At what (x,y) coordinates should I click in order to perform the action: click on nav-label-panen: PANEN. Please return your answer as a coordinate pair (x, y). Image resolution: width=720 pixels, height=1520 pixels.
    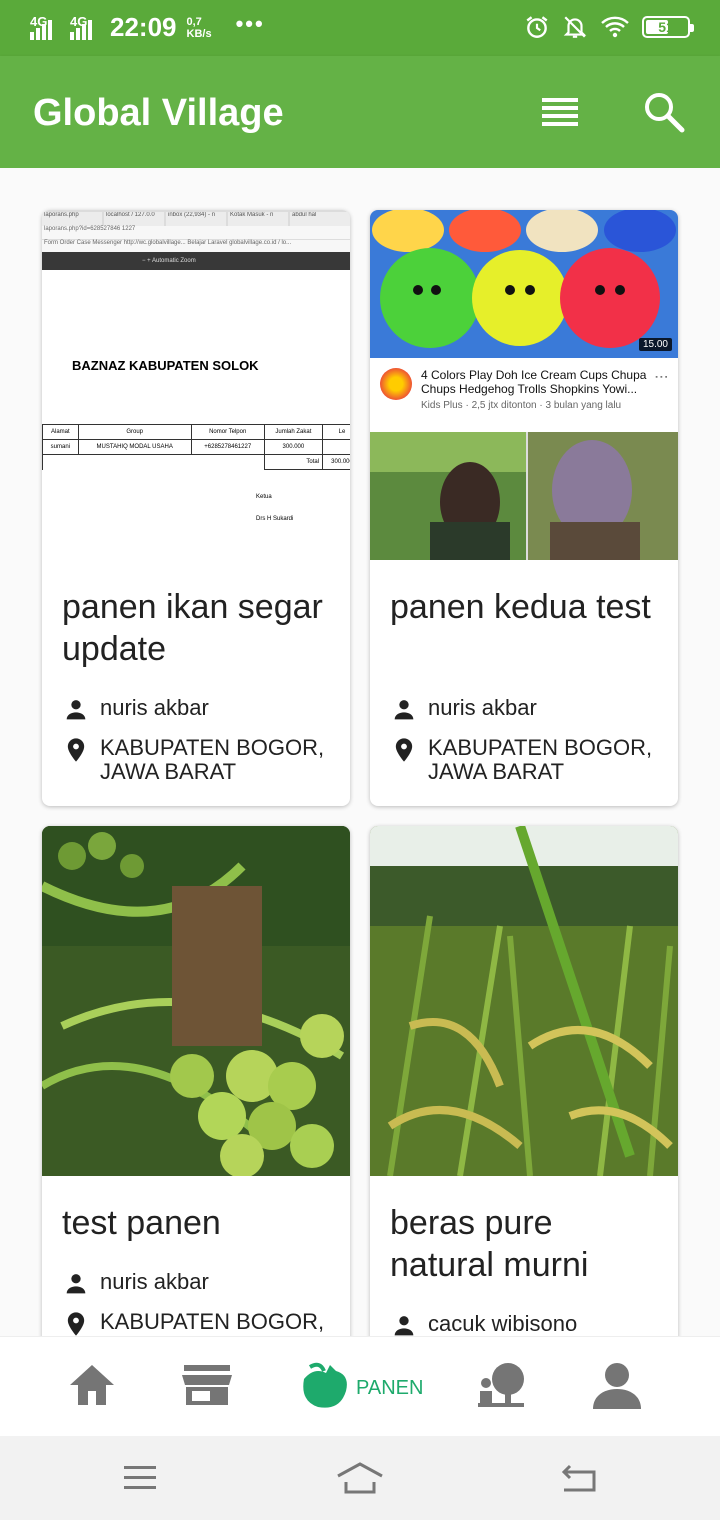
    Looking at the image, I should click on (389, 1388).